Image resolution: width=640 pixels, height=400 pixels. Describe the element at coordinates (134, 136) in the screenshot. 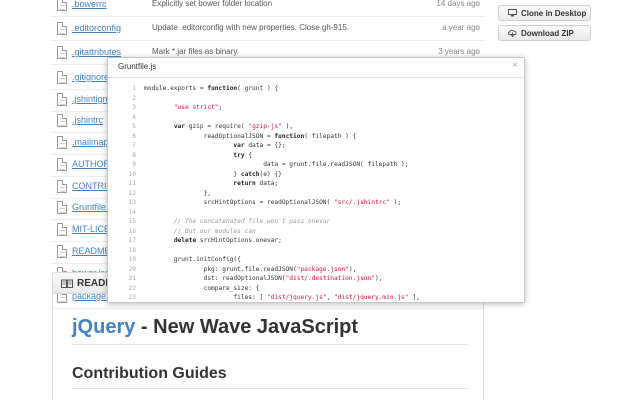

I see `line-number: 6` at that location.